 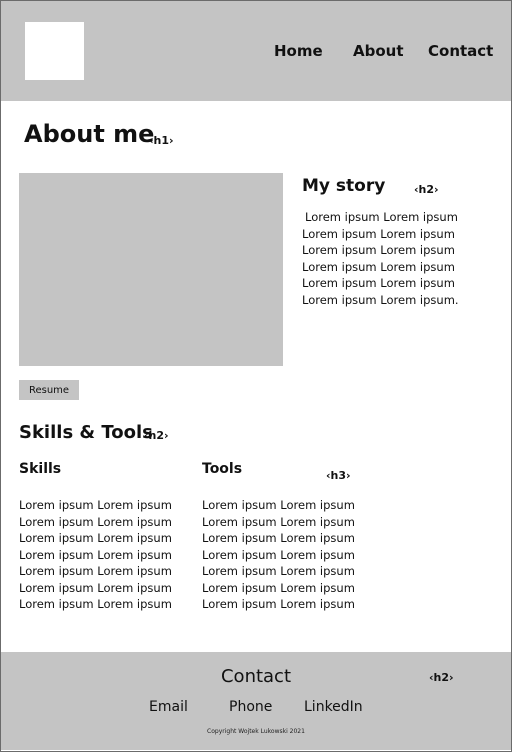 What do you see at coordinates (250, 707) in the screenshot?
I see `footer-phone-link: Phone` at bounding box center [250, 707].